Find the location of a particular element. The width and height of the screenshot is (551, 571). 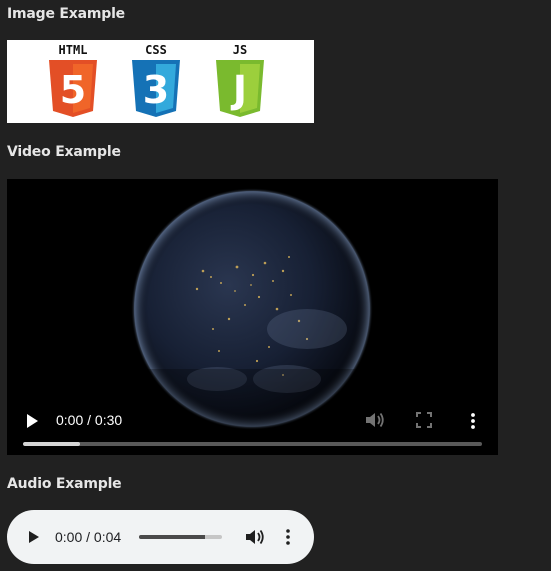

audio-time-display: 0:00 / 0:04 is located at coordinates (88, 537).